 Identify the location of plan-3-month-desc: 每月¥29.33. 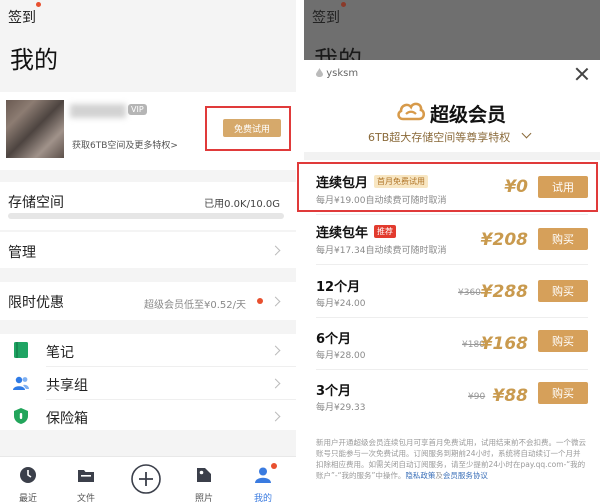
(341, 408).